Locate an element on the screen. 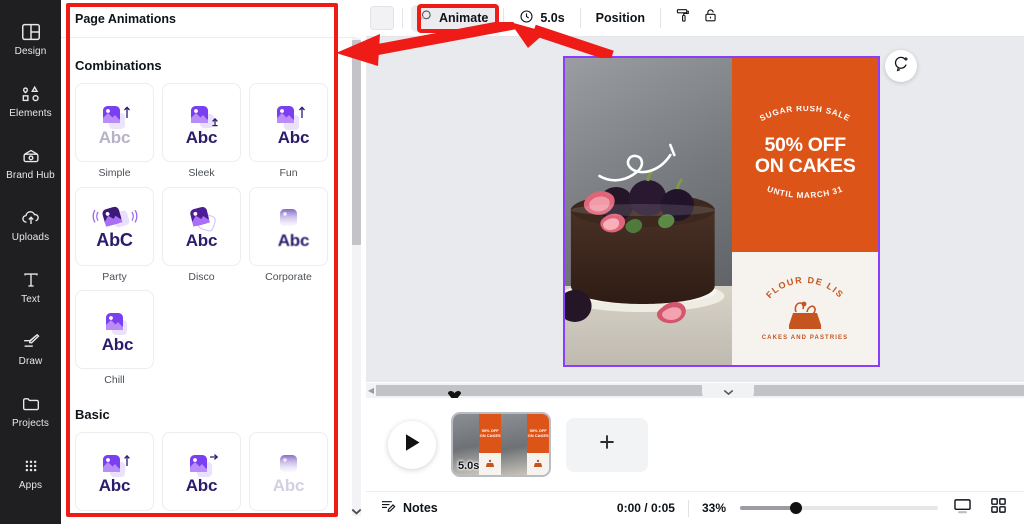  presenter-view-button is located at coordinates (962, 508).